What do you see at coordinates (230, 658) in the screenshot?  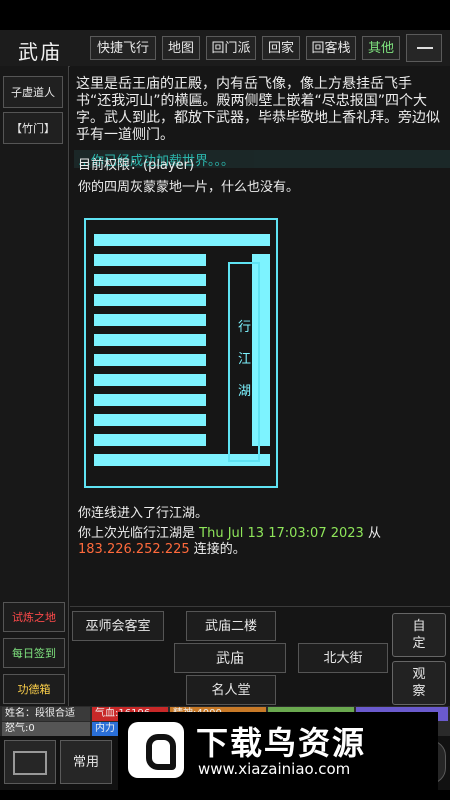 I see `current-room-button: 武庙` at bounding box center [230, 658].